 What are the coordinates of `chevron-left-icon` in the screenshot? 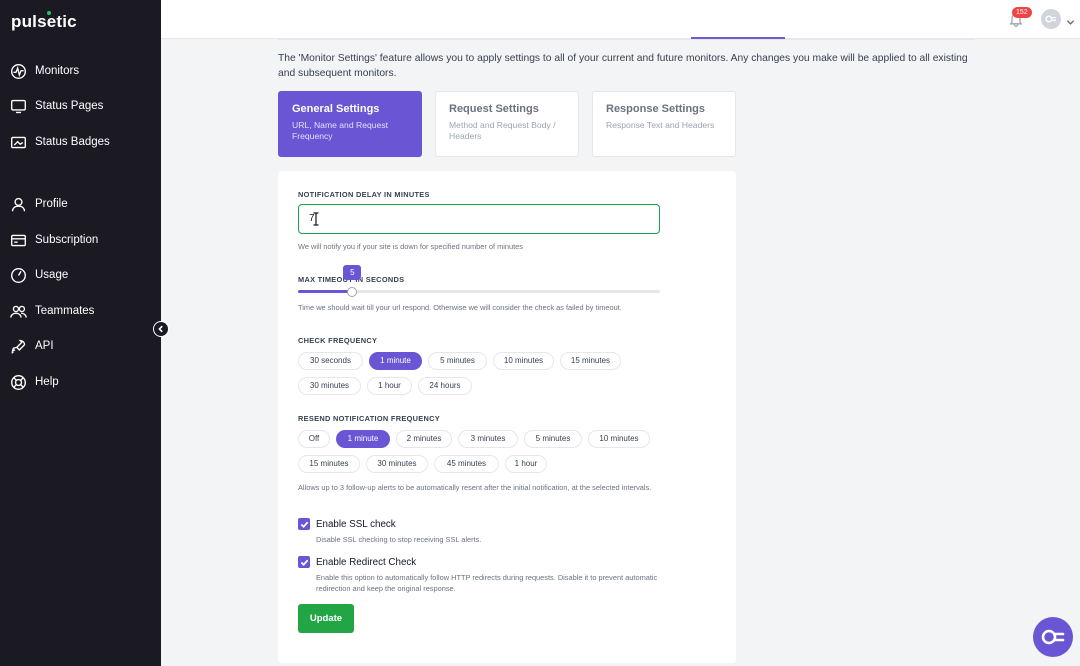 It's located at (160, 329).